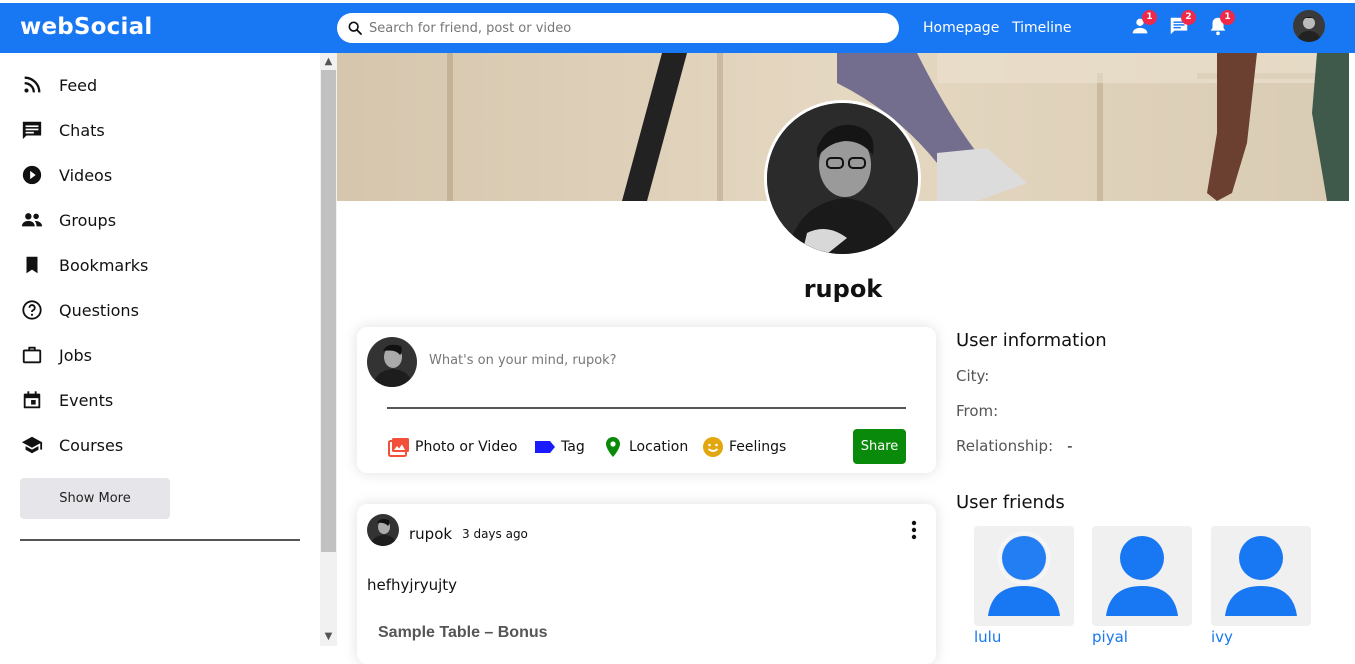 The width and height of the screenshot is (1355, 664). I want to click on feelings-option: Feelings, so click(743, 447).